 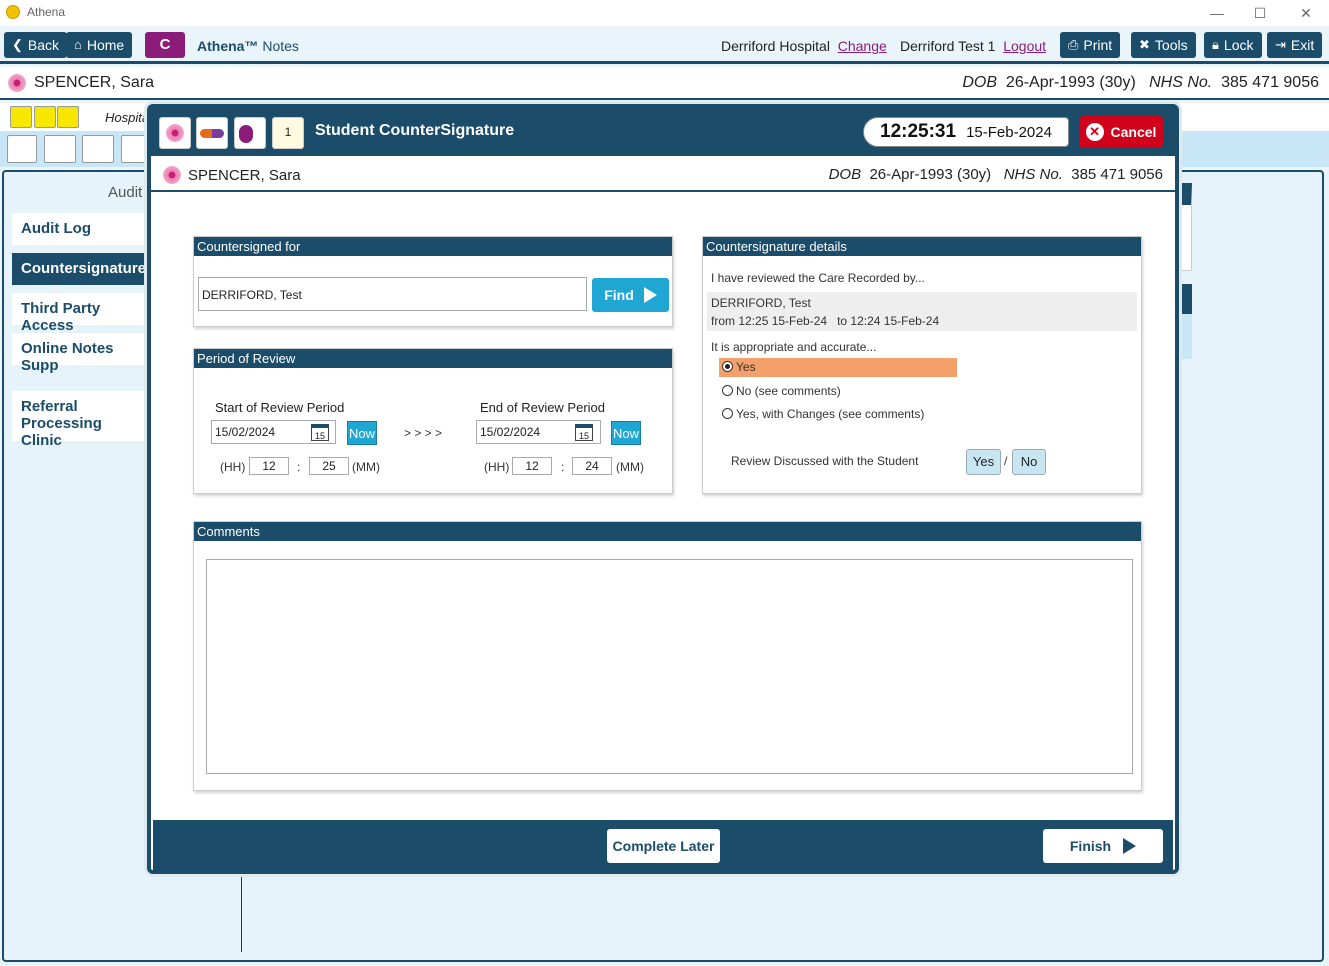 What do you see at coordinates (1302, 45) in the screenshot?
I see `exit-label: Exit` at bounding box center [1302, 45].